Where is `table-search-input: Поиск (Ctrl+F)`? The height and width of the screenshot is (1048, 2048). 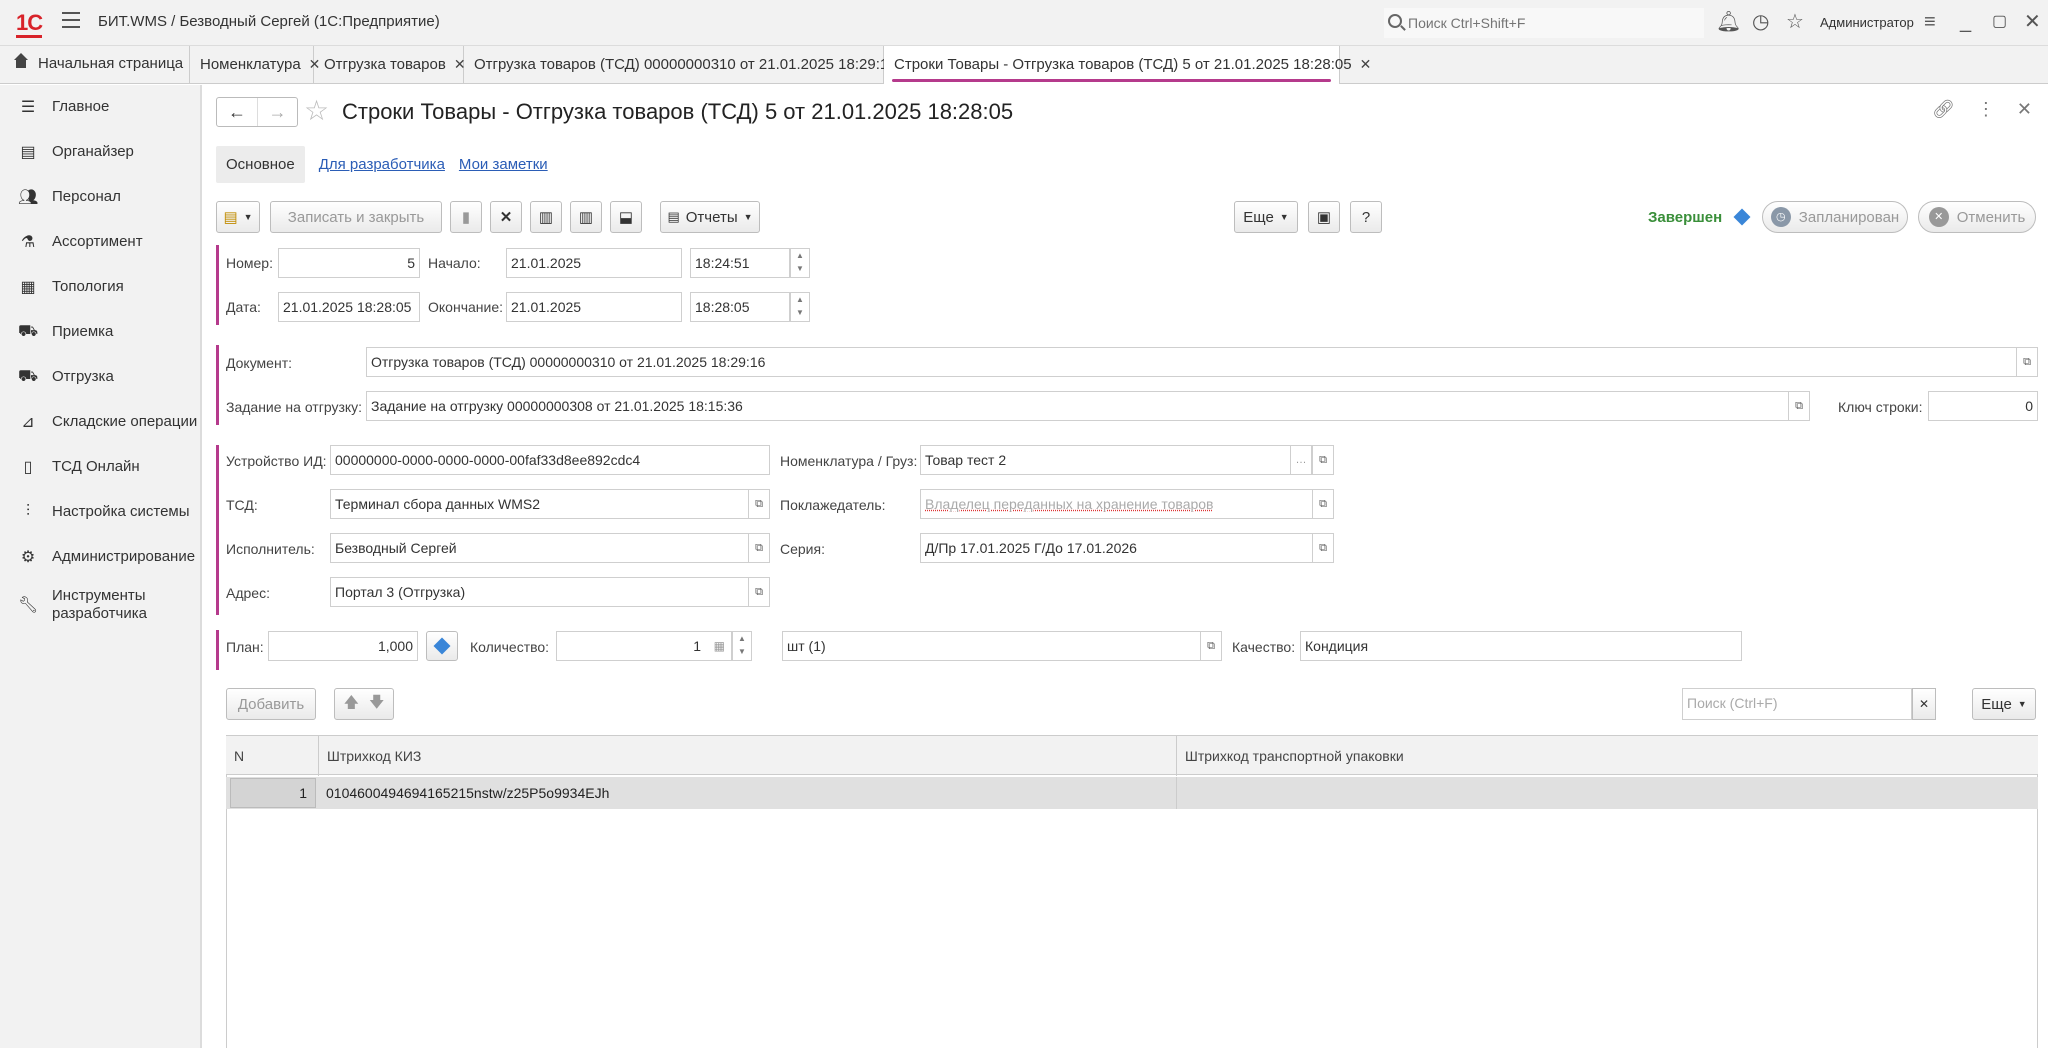
table-search-input: Поиск (Ctrl+F) is located at coordinates (1797, 704).